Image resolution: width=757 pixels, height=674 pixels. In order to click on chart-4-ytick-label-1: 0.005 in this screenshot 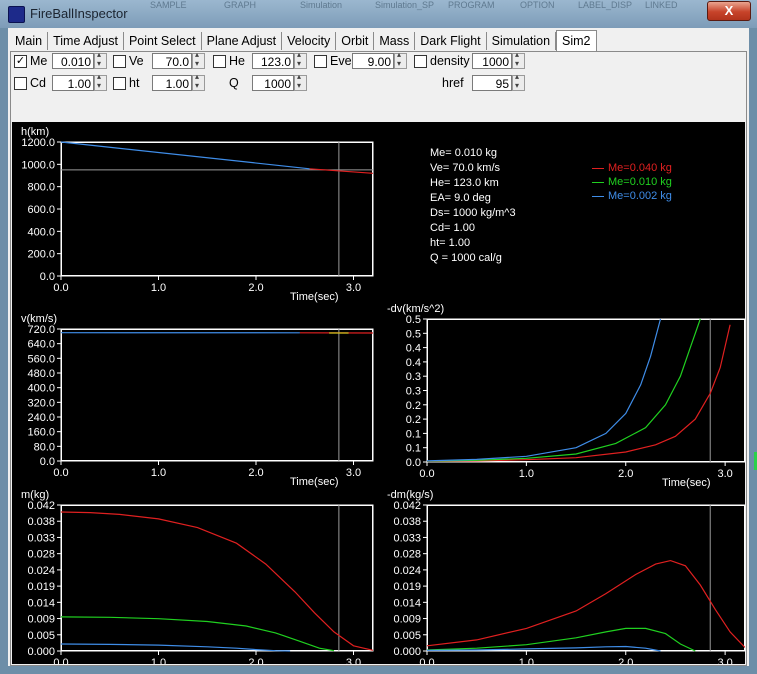, I will do `click(407, 636)`.